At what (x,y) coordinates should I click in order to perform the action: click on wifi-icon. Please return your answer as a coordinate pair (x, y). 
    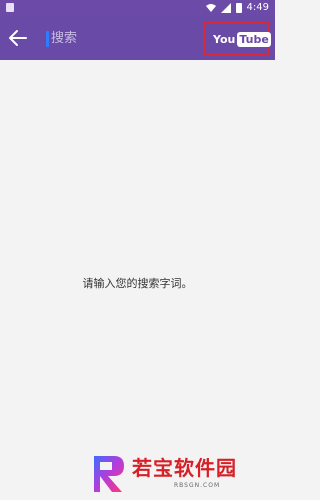
    Looking at the image, I should click on (210, 8).